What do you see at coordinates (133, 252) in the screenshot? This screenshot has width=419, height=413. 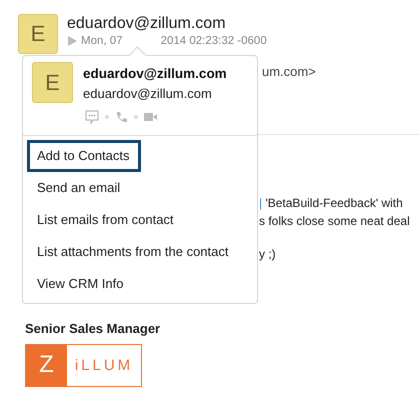 I see `menu-item: List attachments from the contact` at bounding box center [133, 252].